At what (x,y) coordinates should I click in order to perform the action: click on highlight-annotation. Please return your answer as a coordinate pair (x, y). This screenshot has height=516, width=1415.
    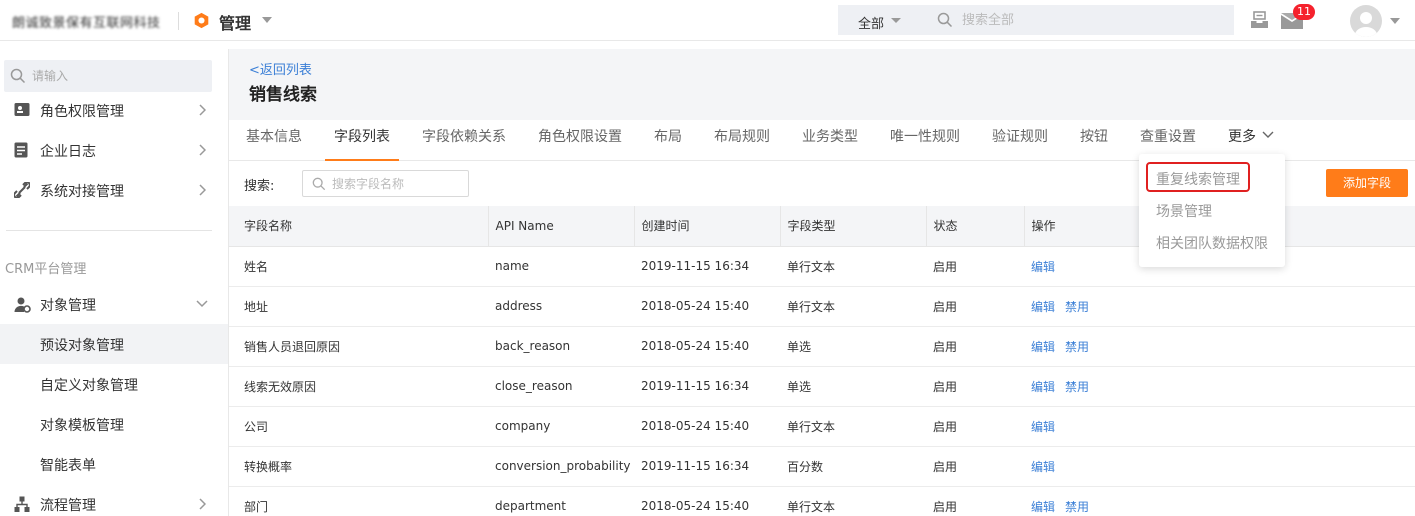
    Looking at the image, I should click on (1198, 177).